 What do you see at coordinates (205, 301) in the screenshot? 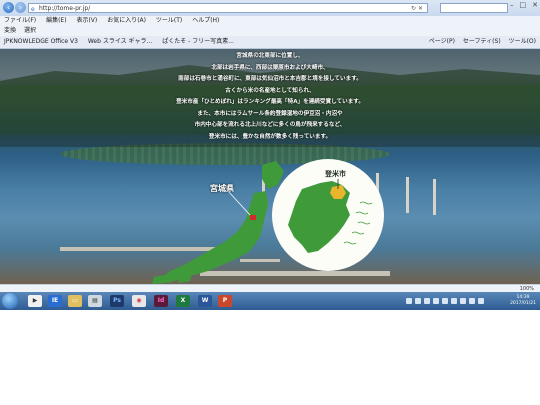
I see `word-icon: W` at bounding box center [205, 301].